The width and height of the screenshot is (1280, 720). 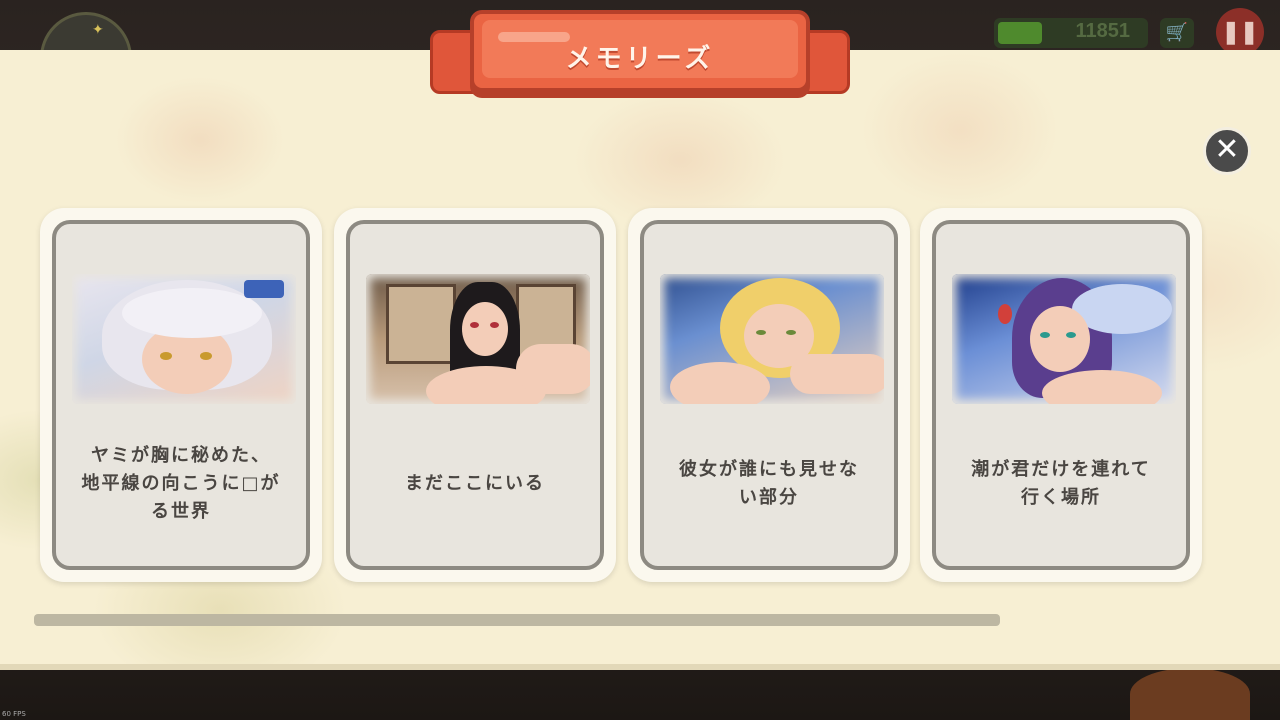 I want to click on fps-counter: 60 FPS, so click(x=14, y=714).